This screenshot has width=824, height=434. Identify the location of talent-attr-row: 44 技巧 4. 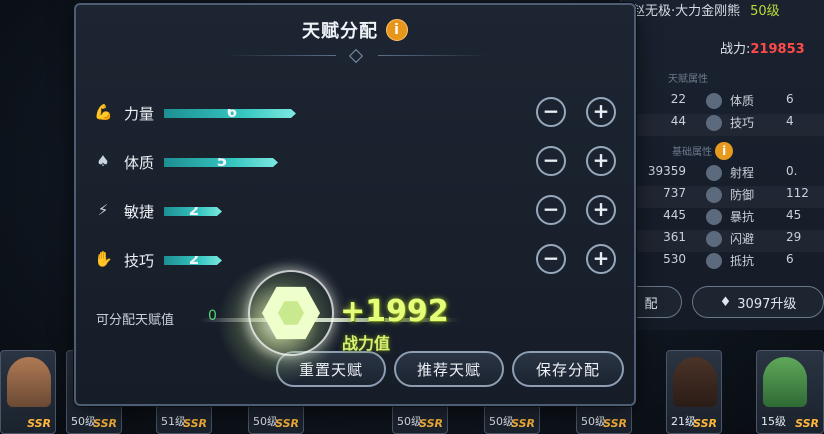
(730, 125).